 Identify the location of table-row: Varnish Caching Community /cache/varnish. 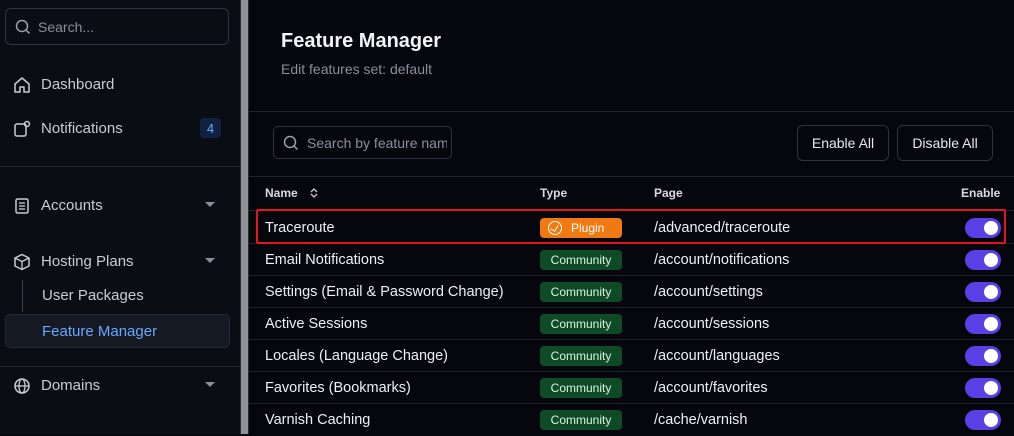
(631, 420).